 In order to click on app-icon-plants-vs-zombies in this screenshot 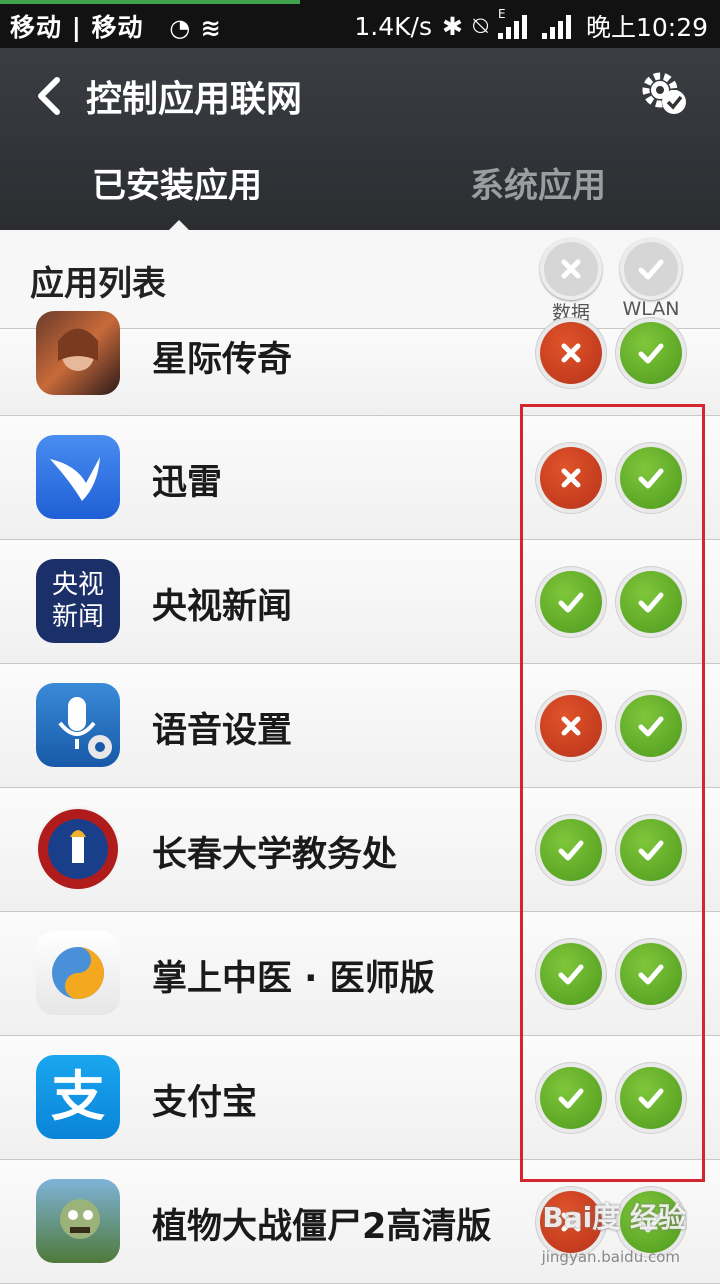, I will do `click(78, 1221)`.